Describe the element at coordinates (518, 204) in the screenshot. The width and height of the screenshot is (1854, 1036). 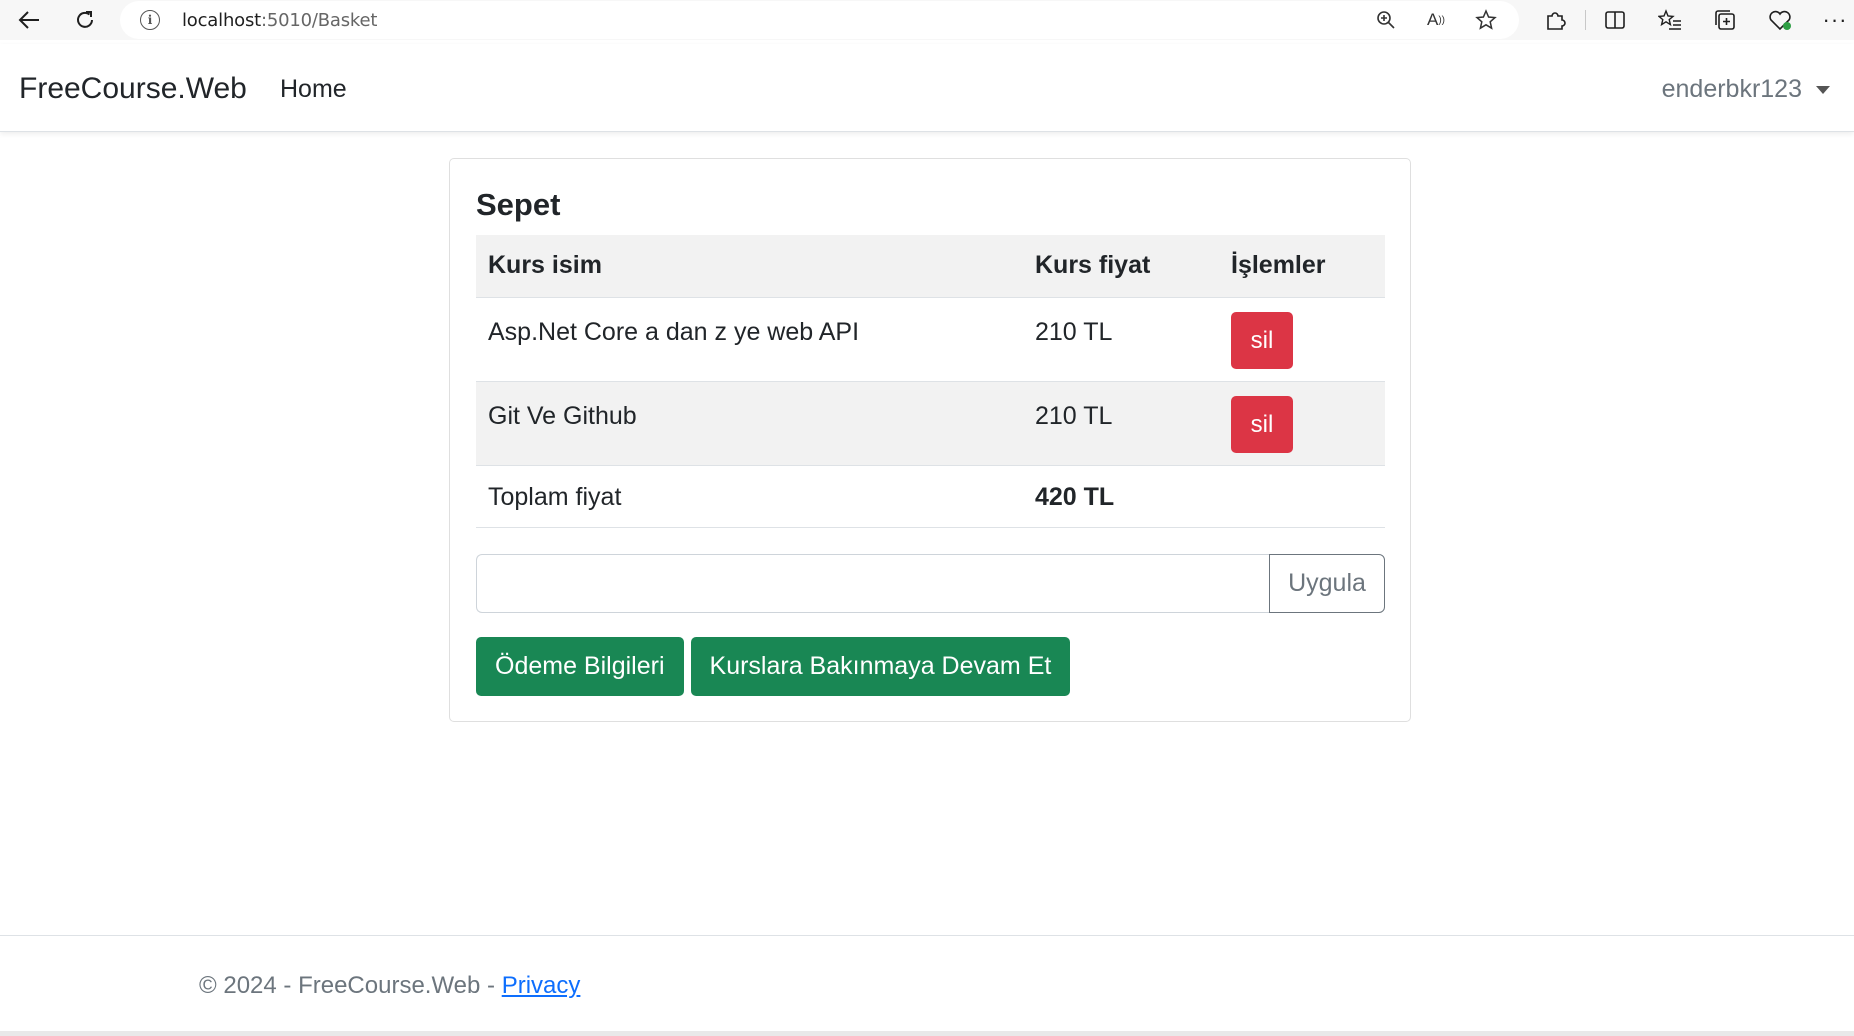
I see `basket-title: Sepet` at that location.